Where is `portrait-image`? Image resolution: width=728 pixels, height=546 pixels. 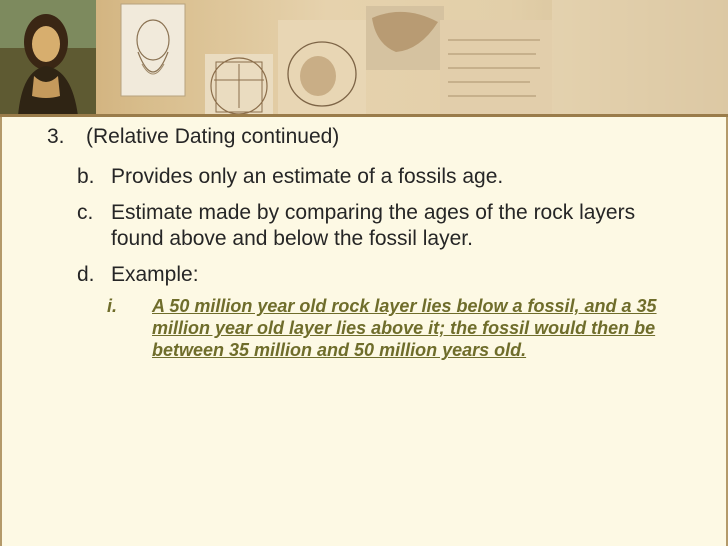
portrait-image is located at coordinates (48, 58).